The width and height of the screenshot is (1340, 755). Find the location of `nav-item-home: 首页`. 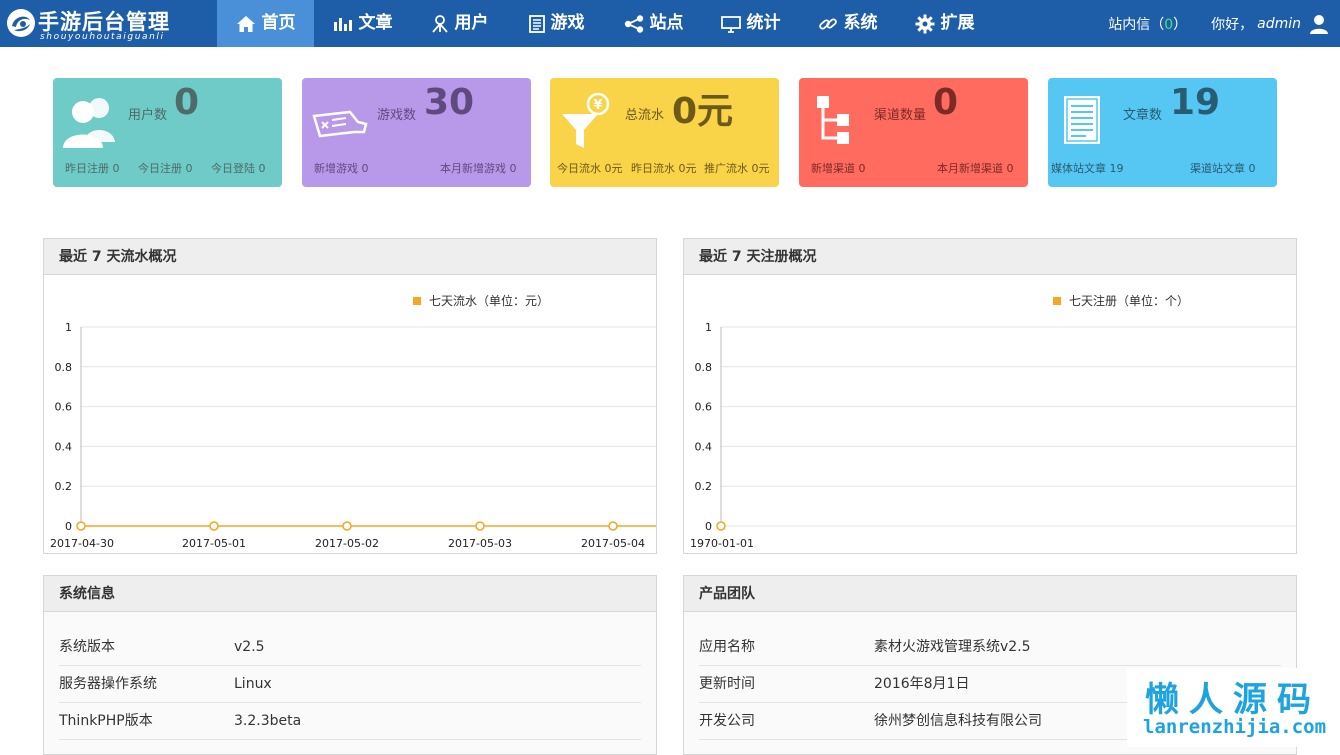

nav-item-home: 首页 is located at coordinates (265, 23).